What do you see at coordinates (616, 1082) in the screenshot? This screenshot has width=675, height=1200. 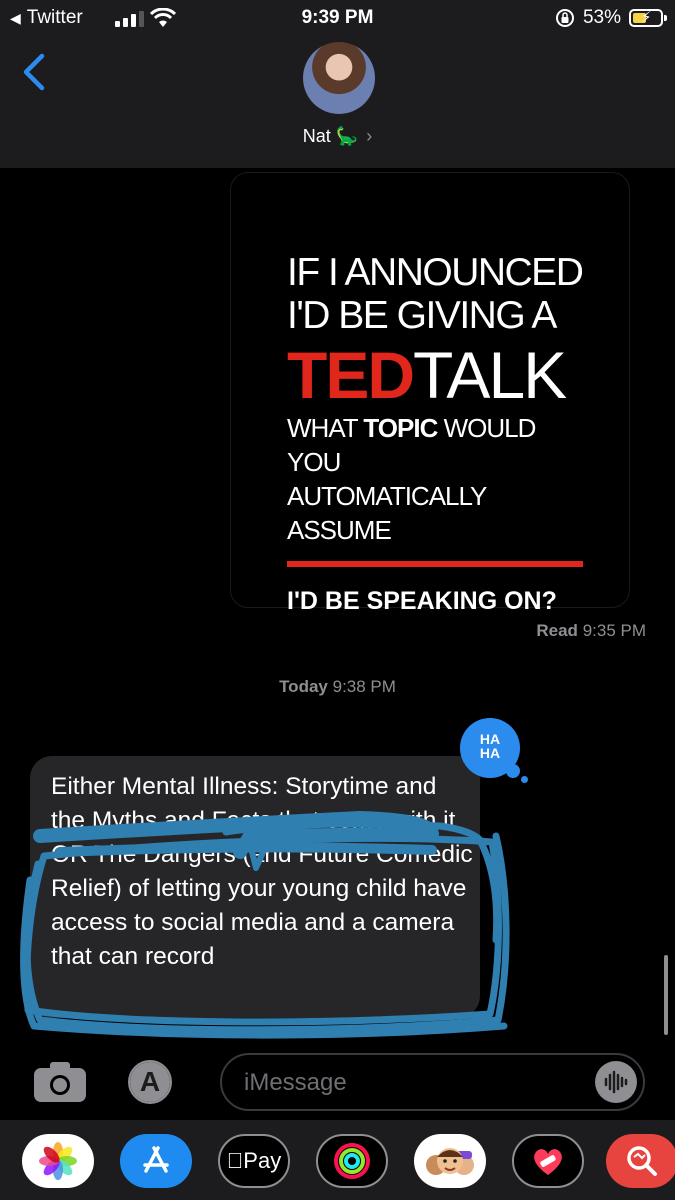 I see `audio-record-icon` at bounding box center [616, 1082].